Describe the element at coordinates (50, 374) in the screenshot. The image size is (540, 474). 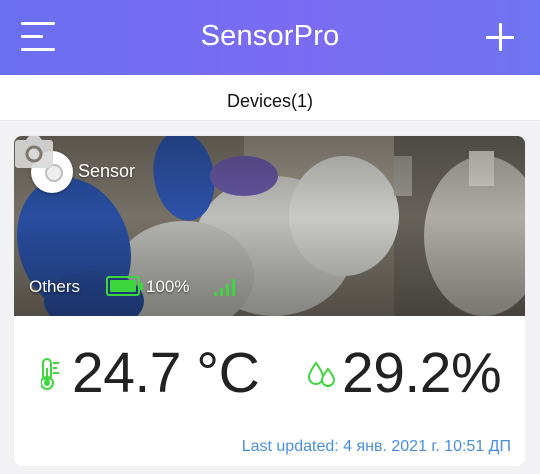
I see `thermometer-icon` at that location.